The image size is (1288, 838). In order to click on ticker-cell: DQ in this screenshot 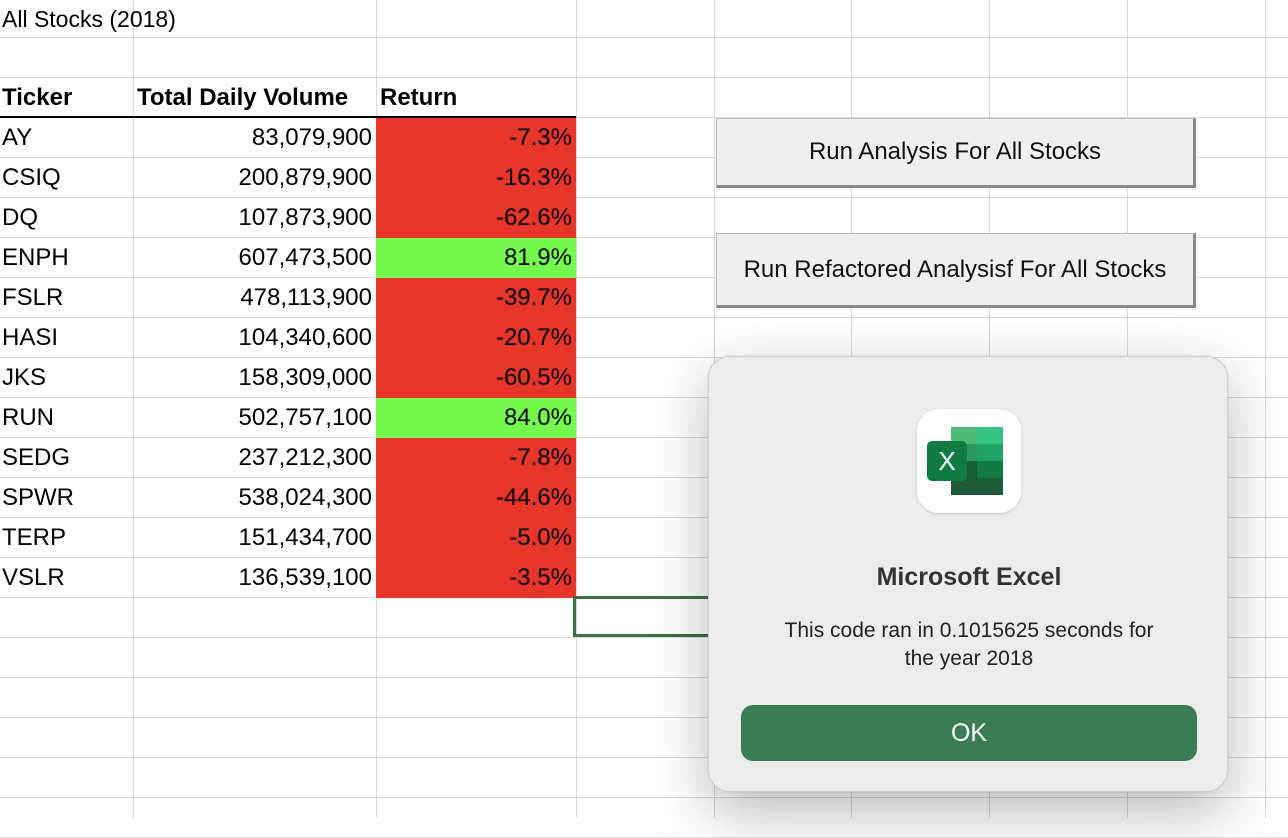, I will do `click(66, 218)`.